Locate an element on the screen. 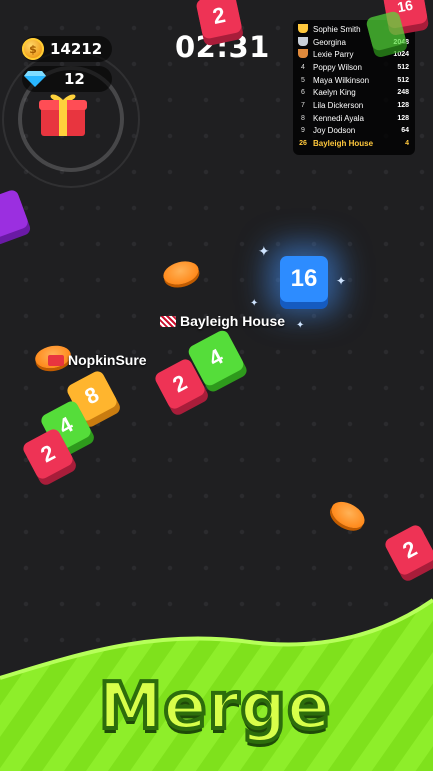  gift-box-icon is located at coordinates (63, 113).